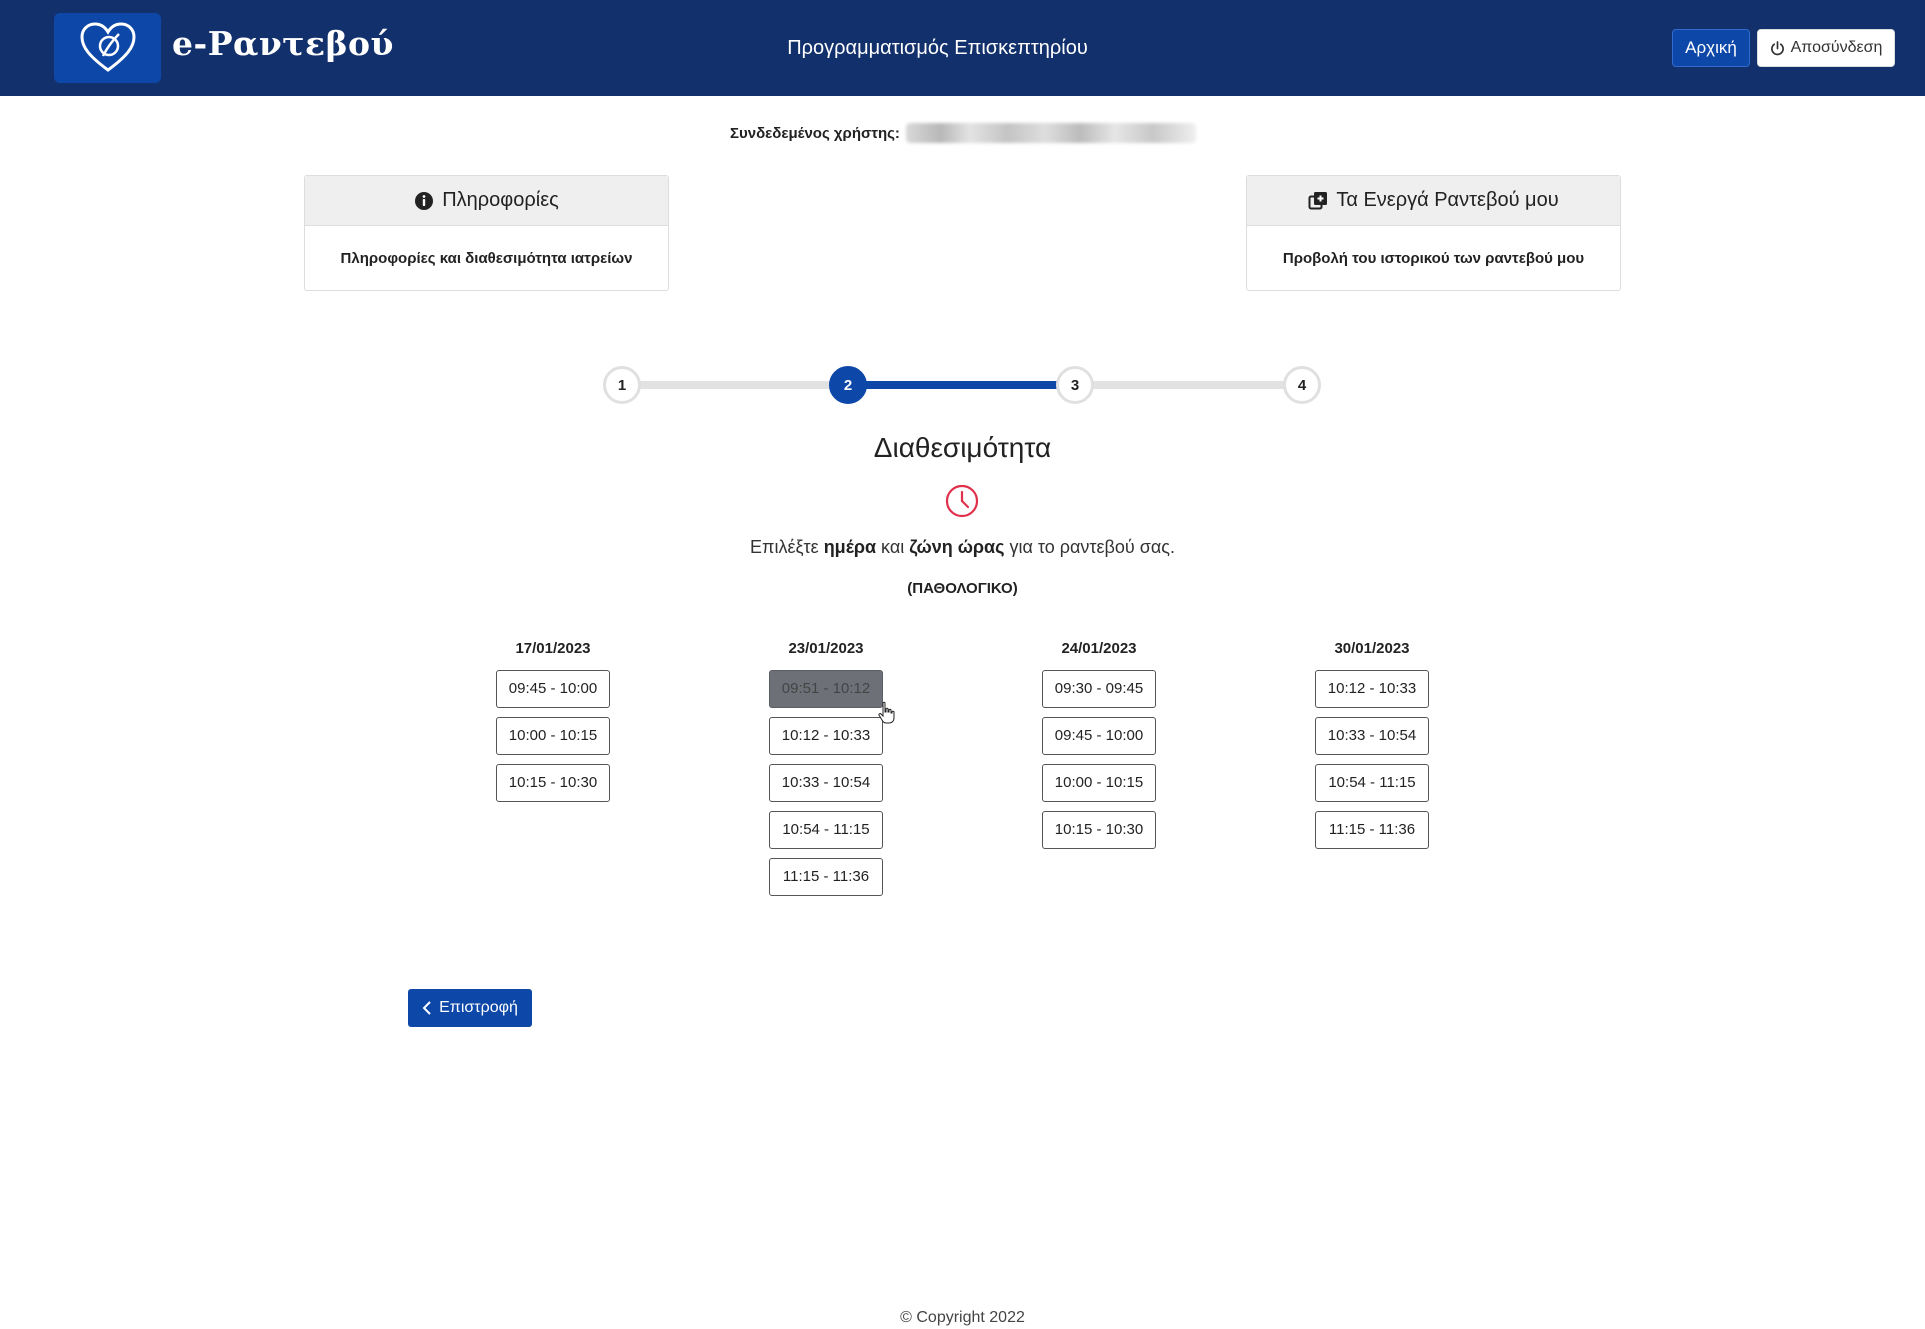 This screenshot has height=1329, width=1925. I want to click on back-button-label: Επιστροφή, so click(478, 1007).